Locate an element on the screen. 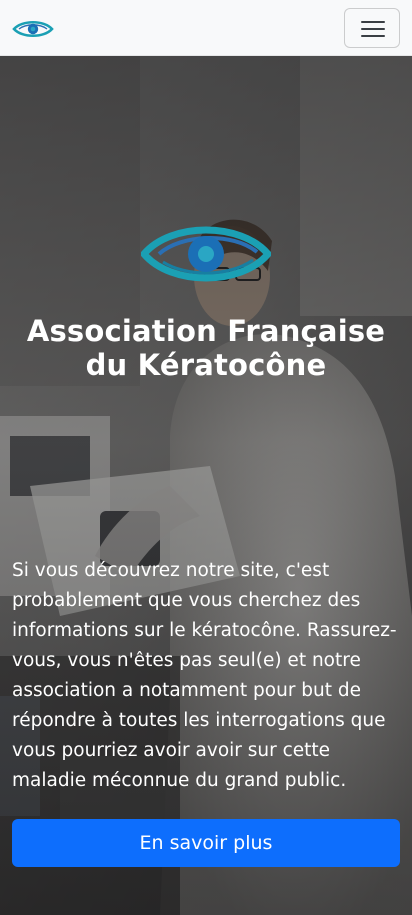 Image resolution: width=412 pixels, height=915 pixels. top-navbar is located at coordinates (206, 28).